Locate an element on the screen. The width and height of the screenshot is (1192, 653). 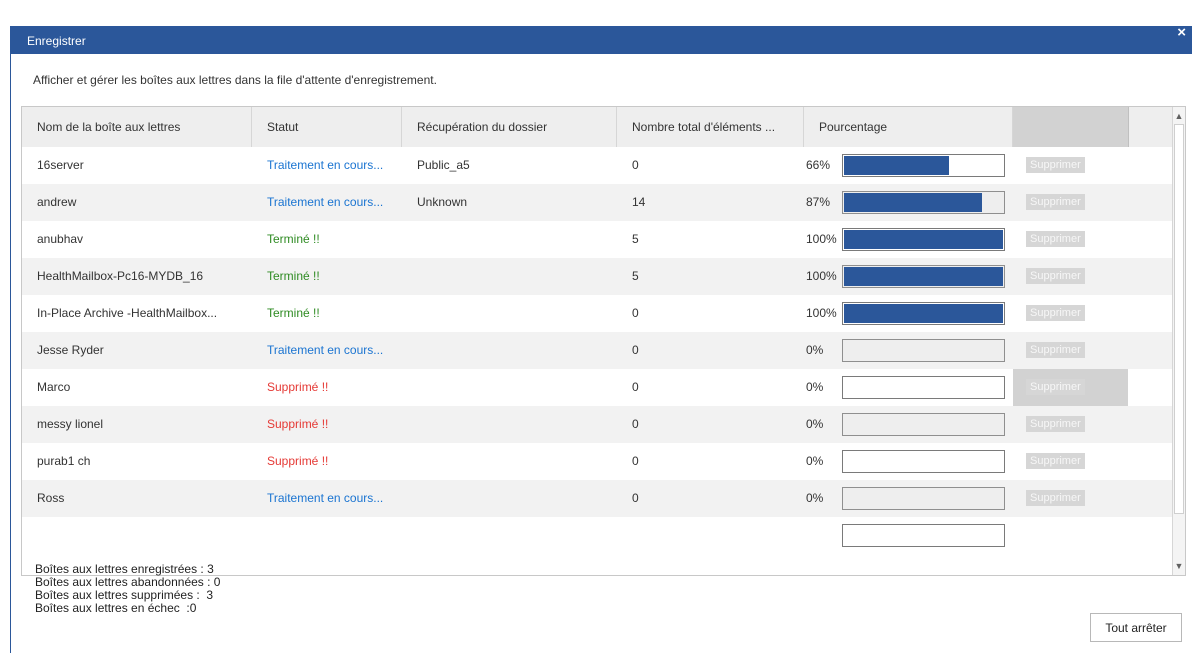
cell-status is located at coordinates (327, 535).